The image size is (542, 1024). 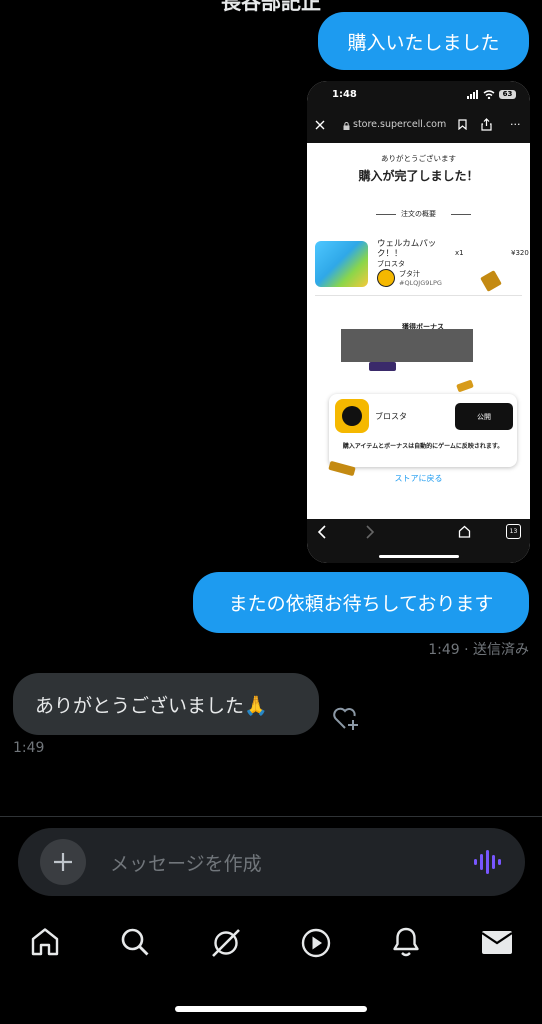 I want to click on item-quantity: x1, so click(x=459, y=253).